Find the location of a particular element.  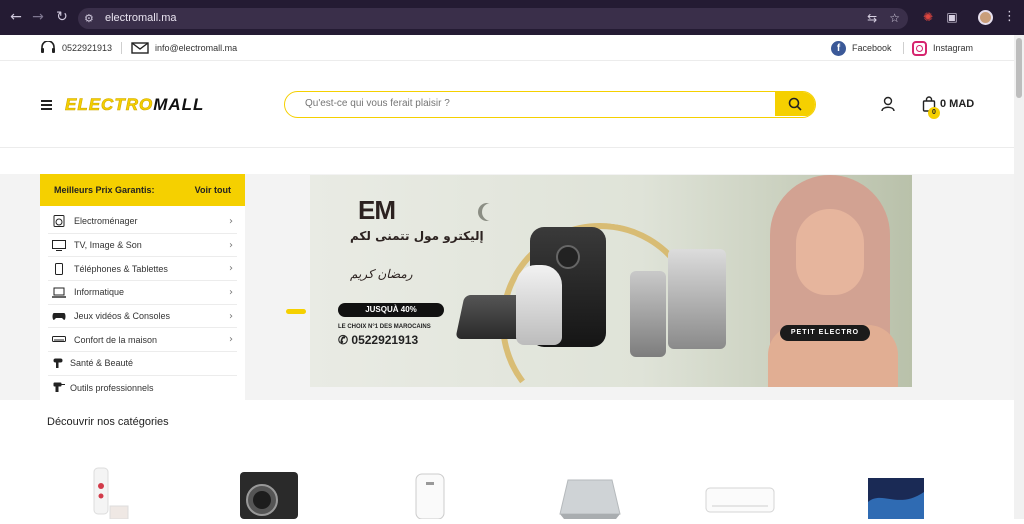

laptop-image is located at coordinates (590, 499).